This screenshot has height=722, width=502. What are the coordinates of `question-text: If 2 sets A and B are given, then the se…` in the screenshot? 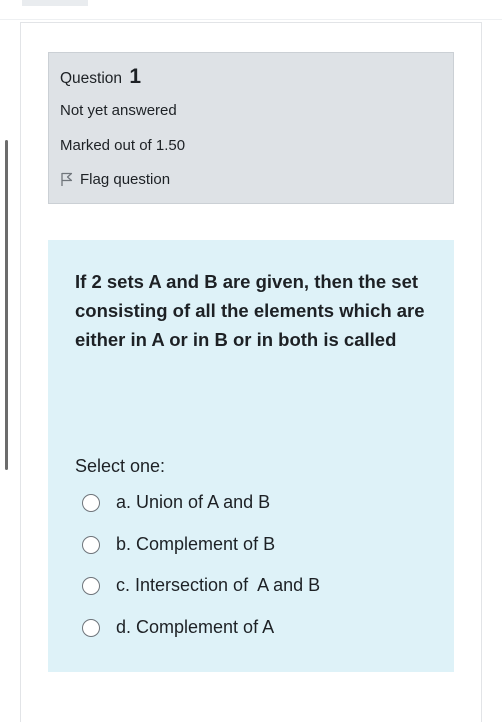 It's located at (250, 310).